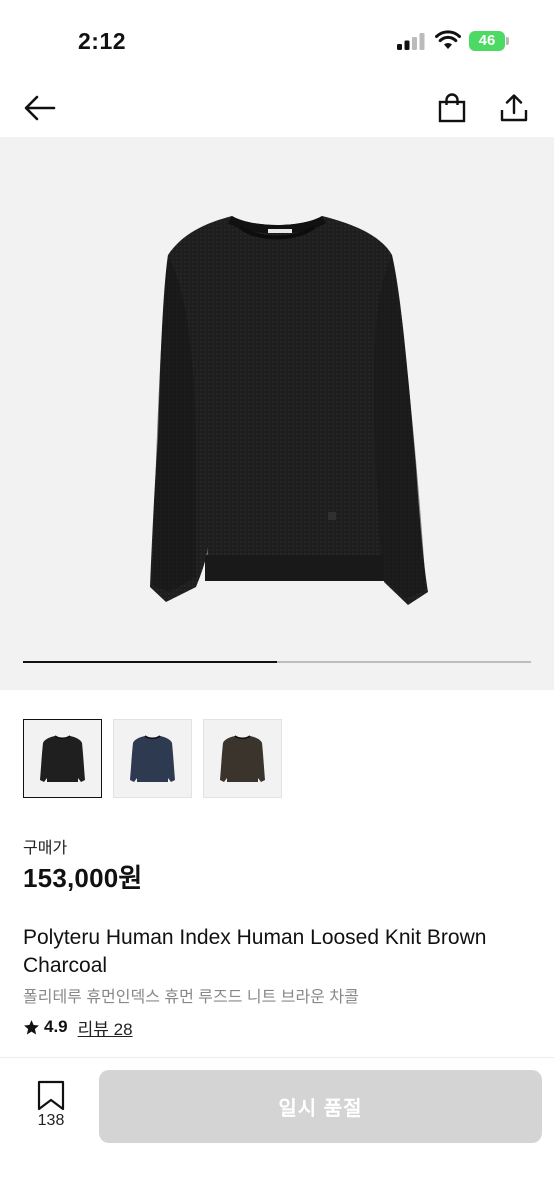 The width and height of the screenshot is (554, 1200). I want to click on back-button, so click(40, 108).